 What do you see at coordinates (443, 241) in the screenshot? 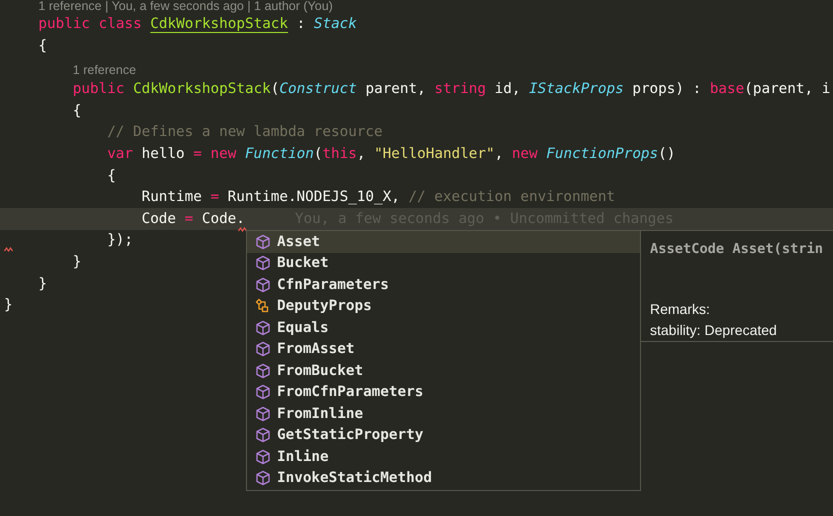
I see `suggestion-item: Asset` at bounding box center [443, 241].